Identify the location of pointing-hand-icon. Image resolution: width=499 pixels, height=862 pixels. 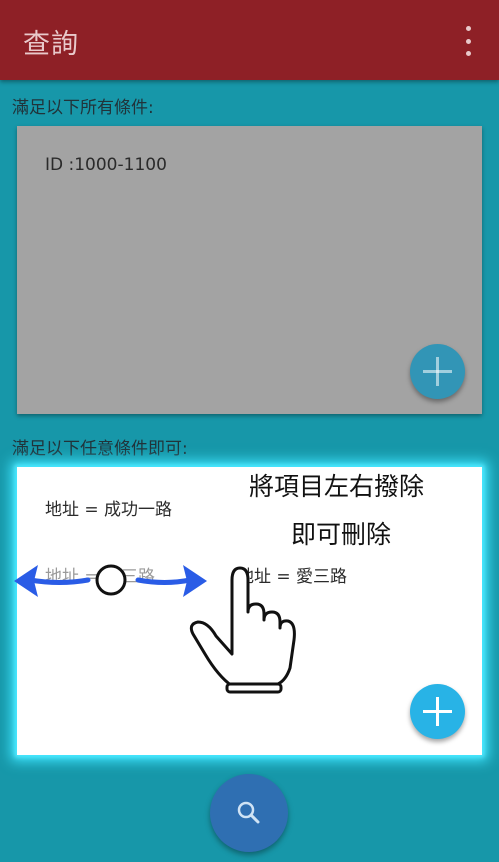
(242, 630).